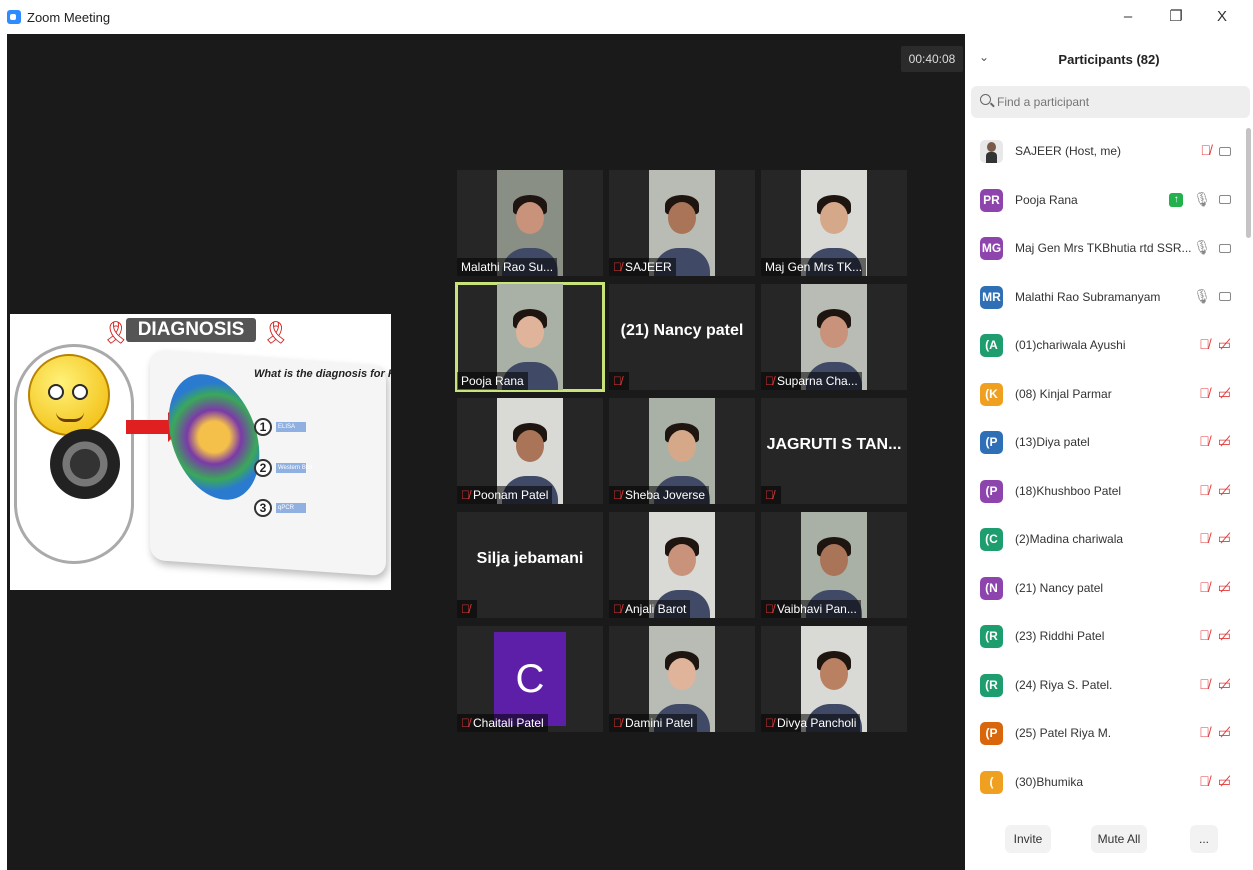 The height and width of the screenshot is (870, 1253). Describe the element at coordinates (1104, 686) in the screenshot. I see `participant-row: (R (24) Riya S. Patel. 🎙̸ ▭̸` at that location.